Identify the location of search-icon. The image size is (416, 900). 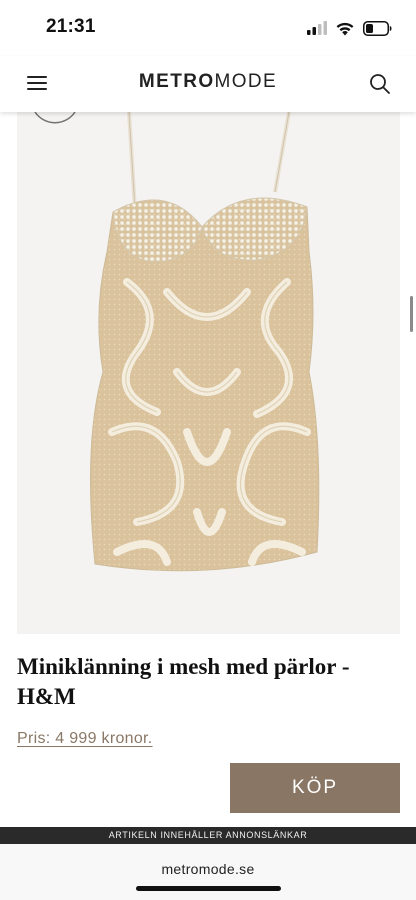
(380, 84).